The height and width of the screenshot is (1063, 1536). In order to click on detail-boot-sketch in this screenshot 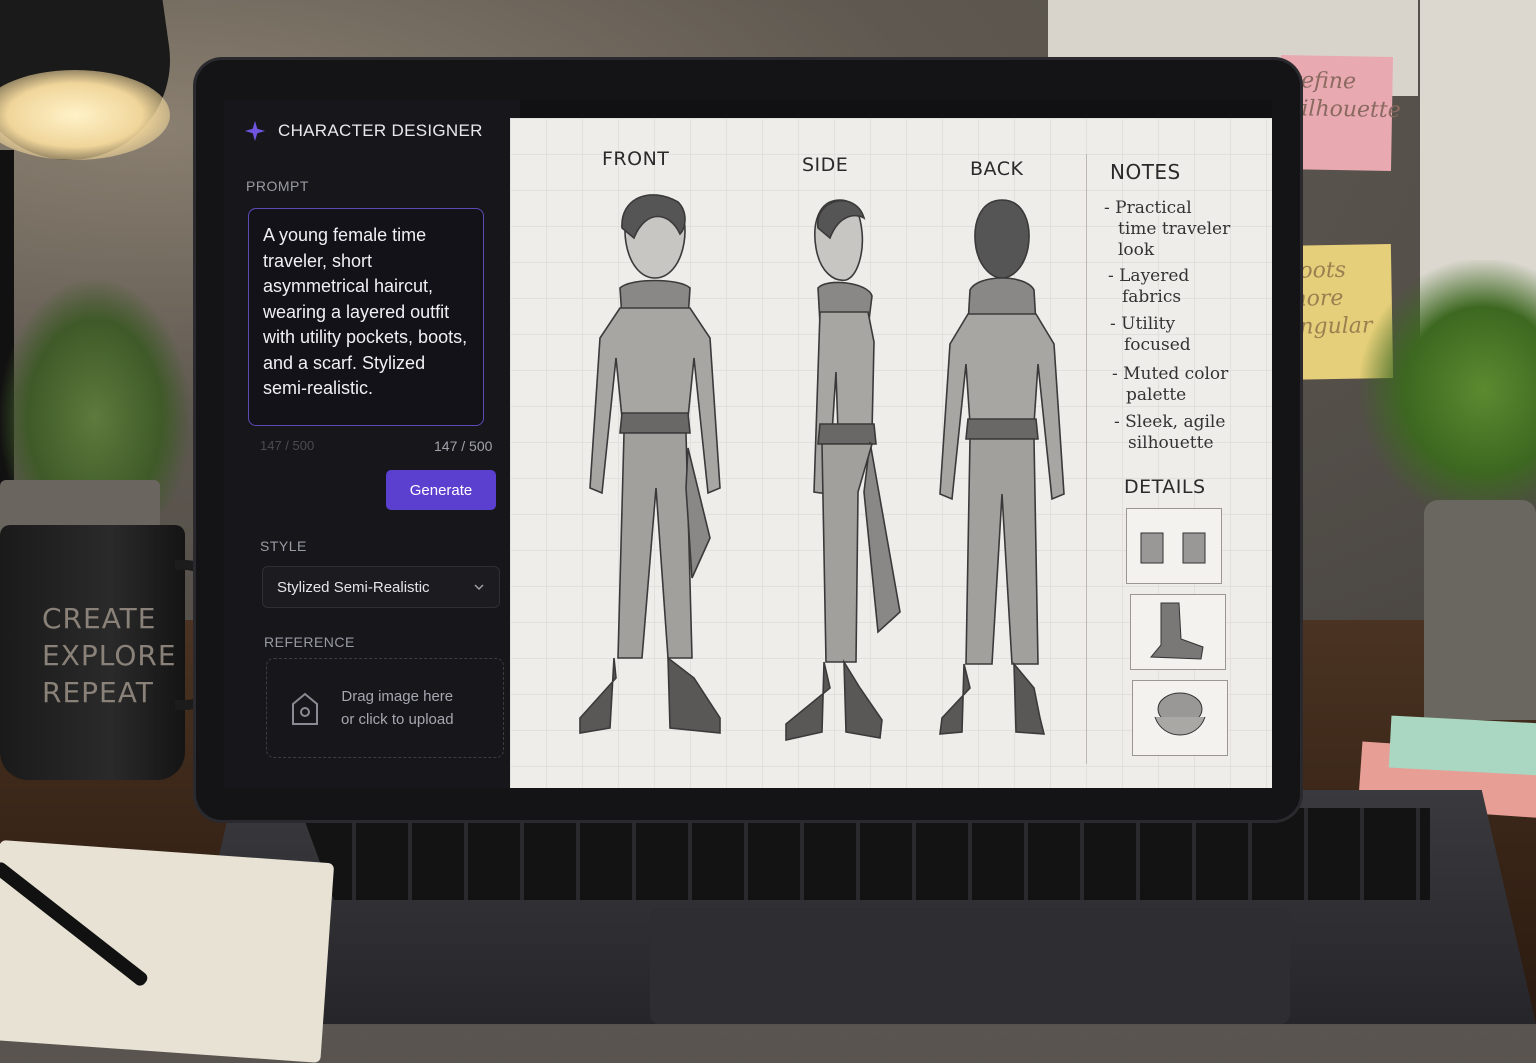, I will do `click(1178, 632)`.